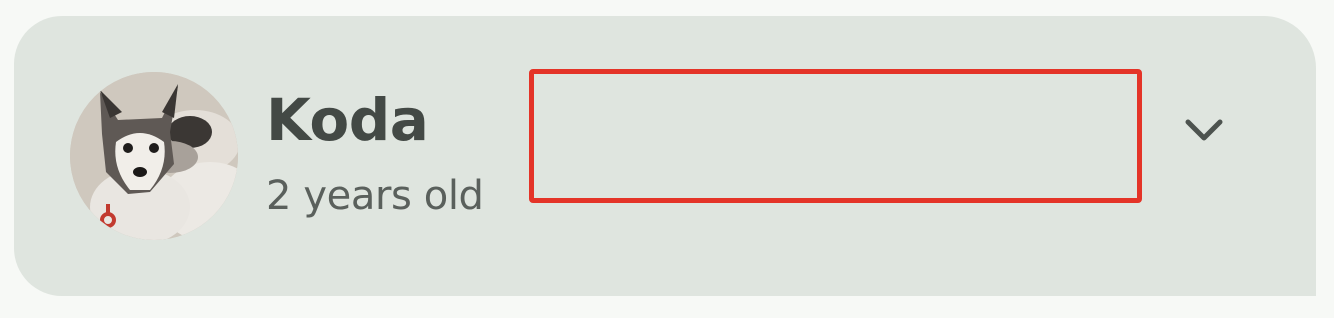  I want to click on dog-photo-icon, so click(154, 156).